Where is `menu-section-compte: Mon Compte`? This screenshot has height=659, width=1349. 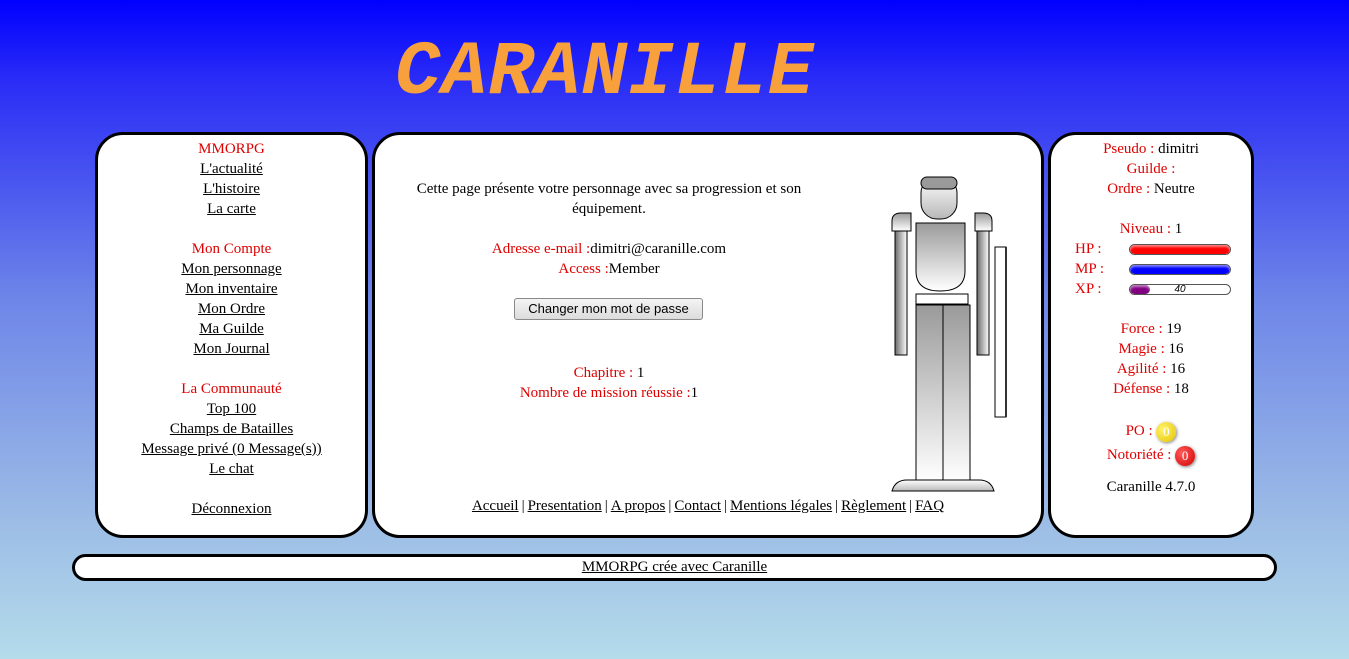
menu-section-compte: Mon Compte is located at coordinates (231, 249).